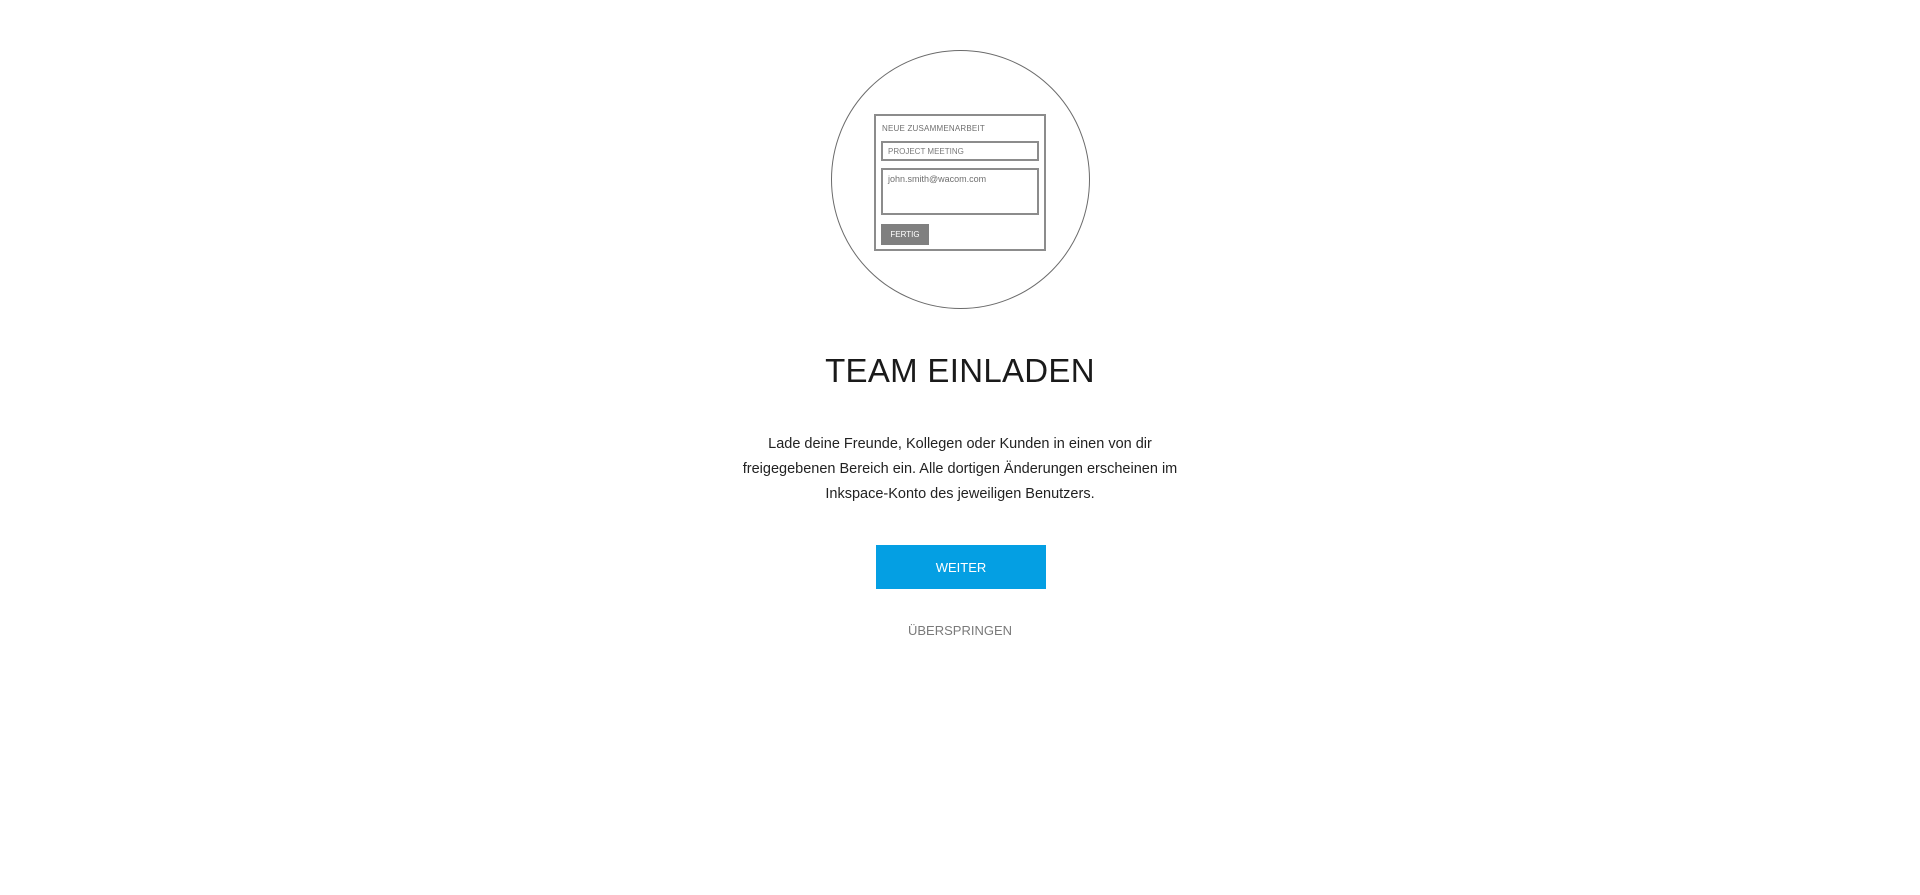 The height and width of the screenshot is (895, 1920). What do you see at coordinates (961, 567) in the screenshot?
I see `continue-button: WEITER` at bounding box center [961, 567].